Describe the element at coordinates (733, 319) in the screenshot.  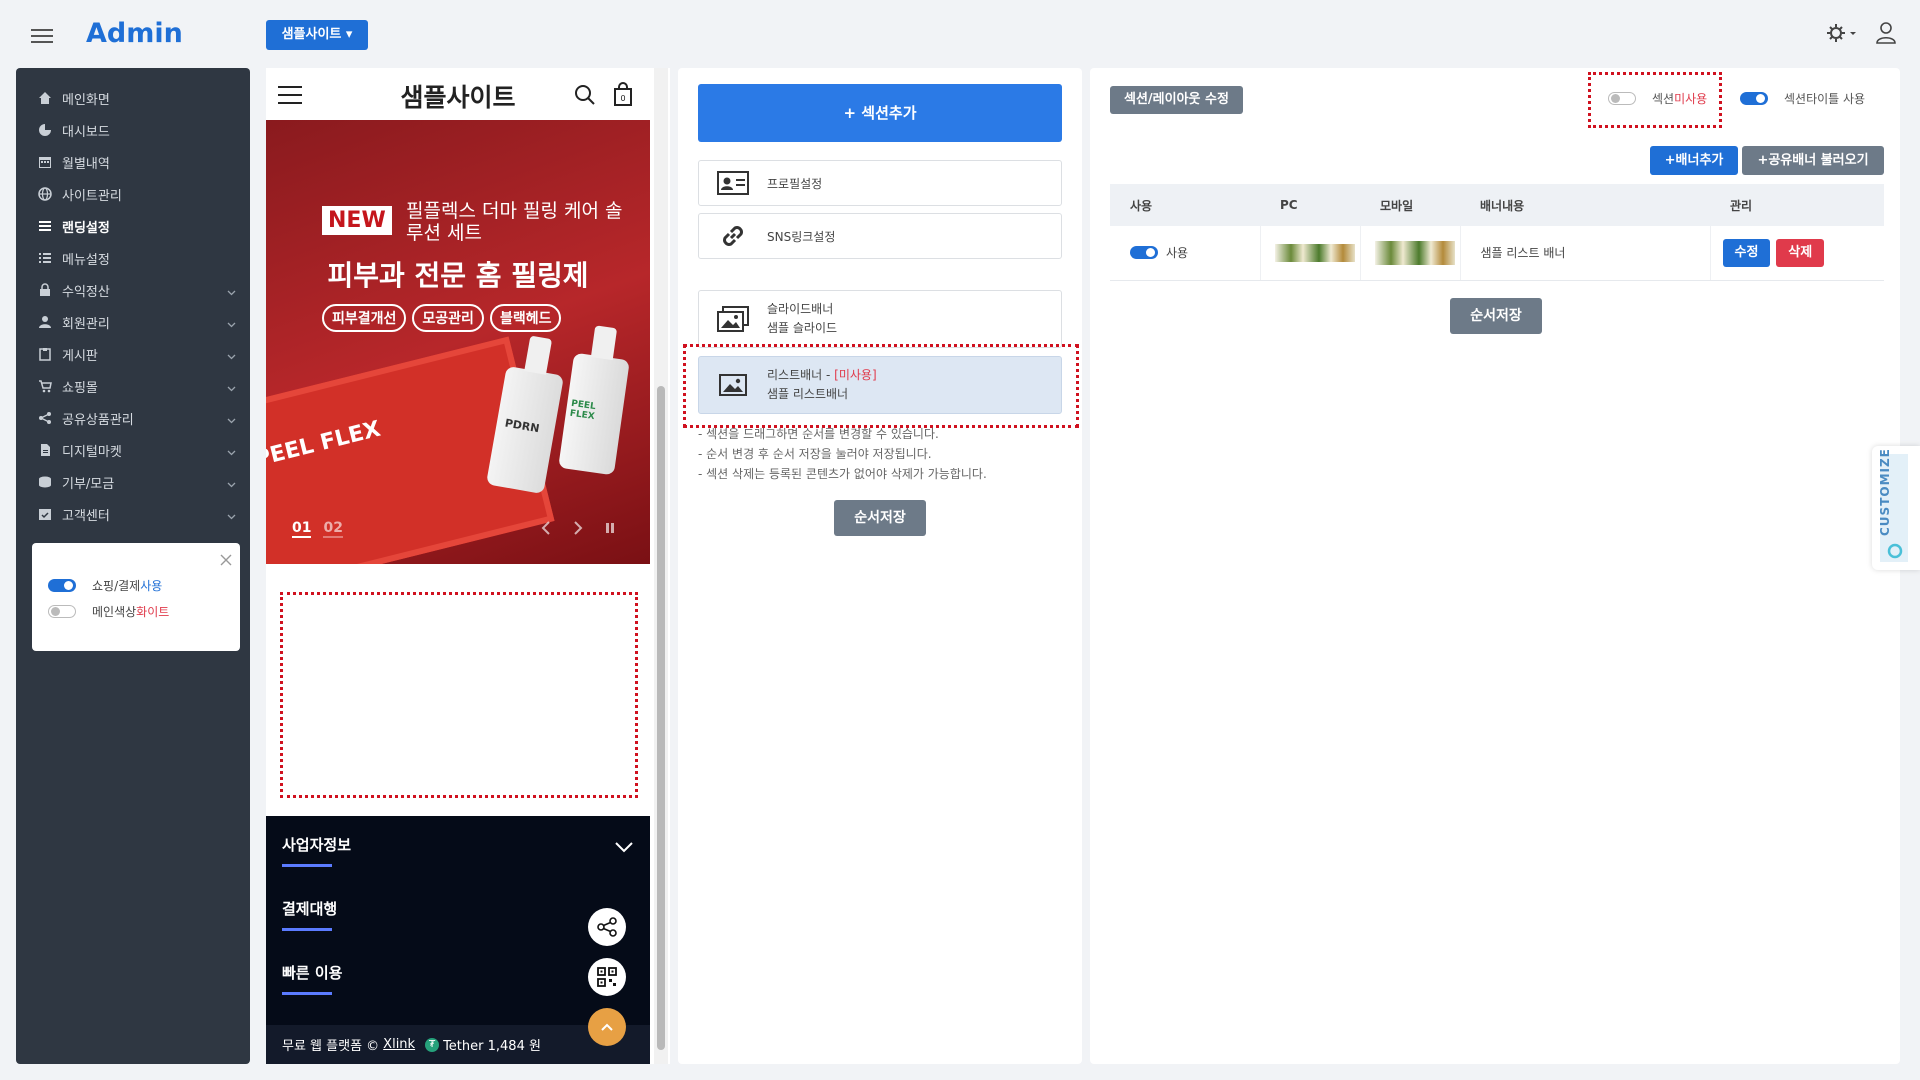
I see `images-icon` at that location.